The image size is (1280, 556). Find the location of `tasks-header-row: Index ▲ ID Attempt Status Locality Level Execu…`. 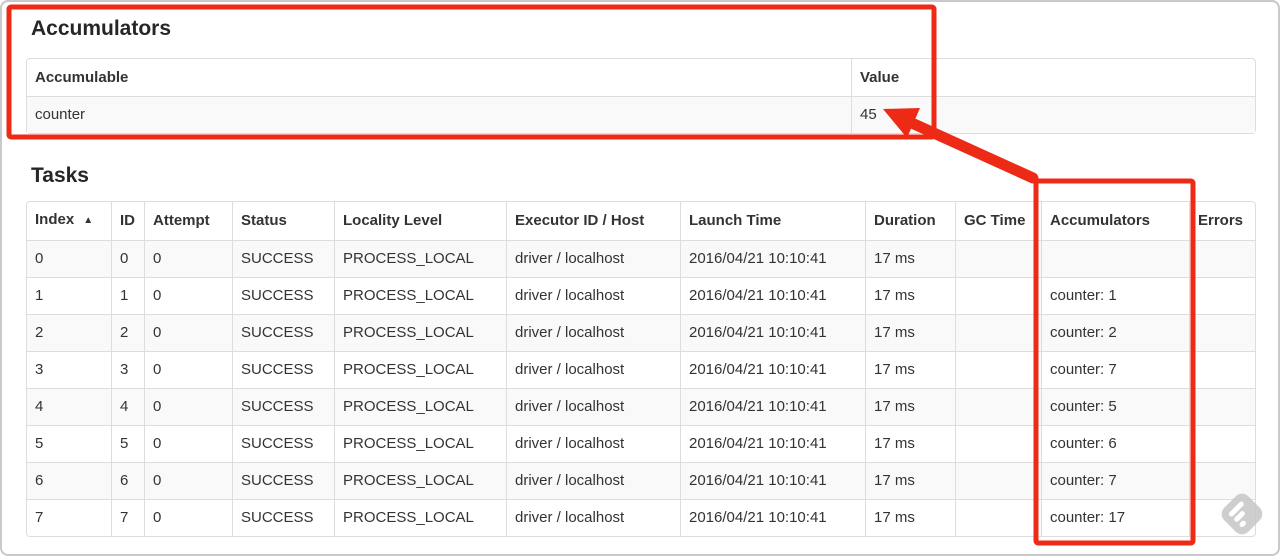

tasks-header-row: Index ▲ ID Attempt Status Locality Level Execu… is located at coordinates (641, 221).